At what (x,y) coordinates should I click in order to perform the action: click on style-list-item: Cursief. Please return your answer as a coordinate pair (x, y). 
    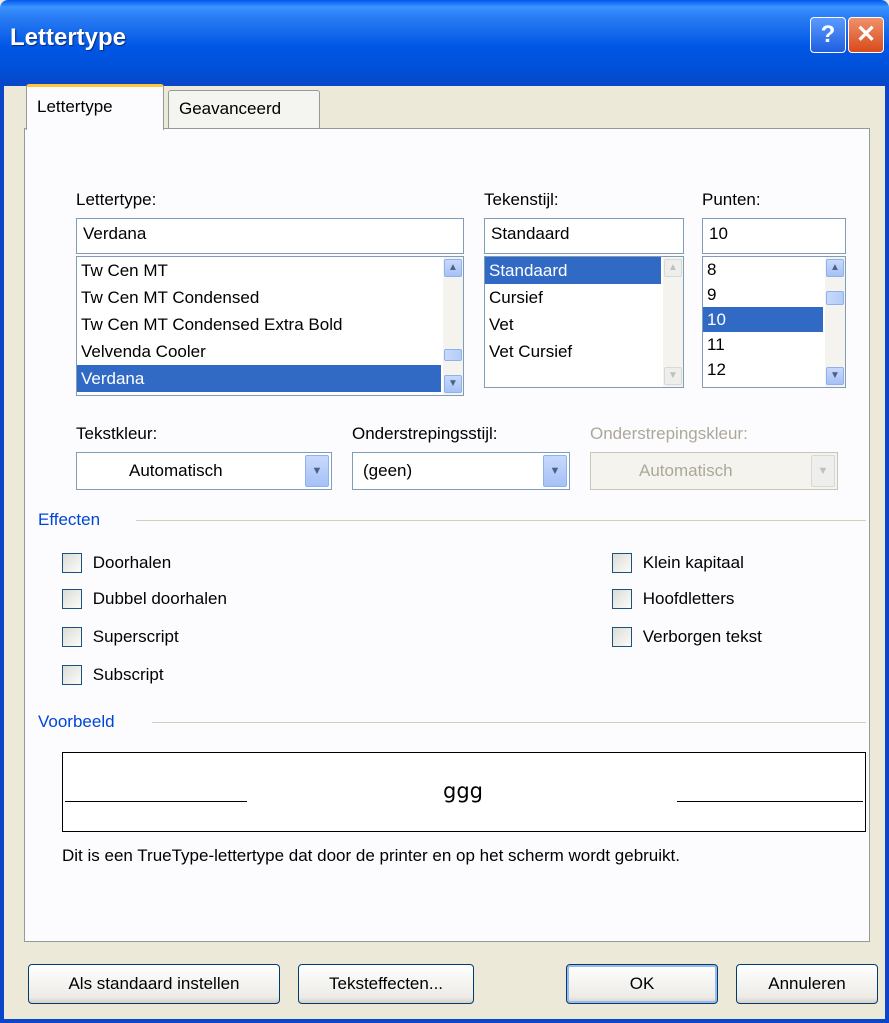
    Looking at the image, I should click on (573, 297).